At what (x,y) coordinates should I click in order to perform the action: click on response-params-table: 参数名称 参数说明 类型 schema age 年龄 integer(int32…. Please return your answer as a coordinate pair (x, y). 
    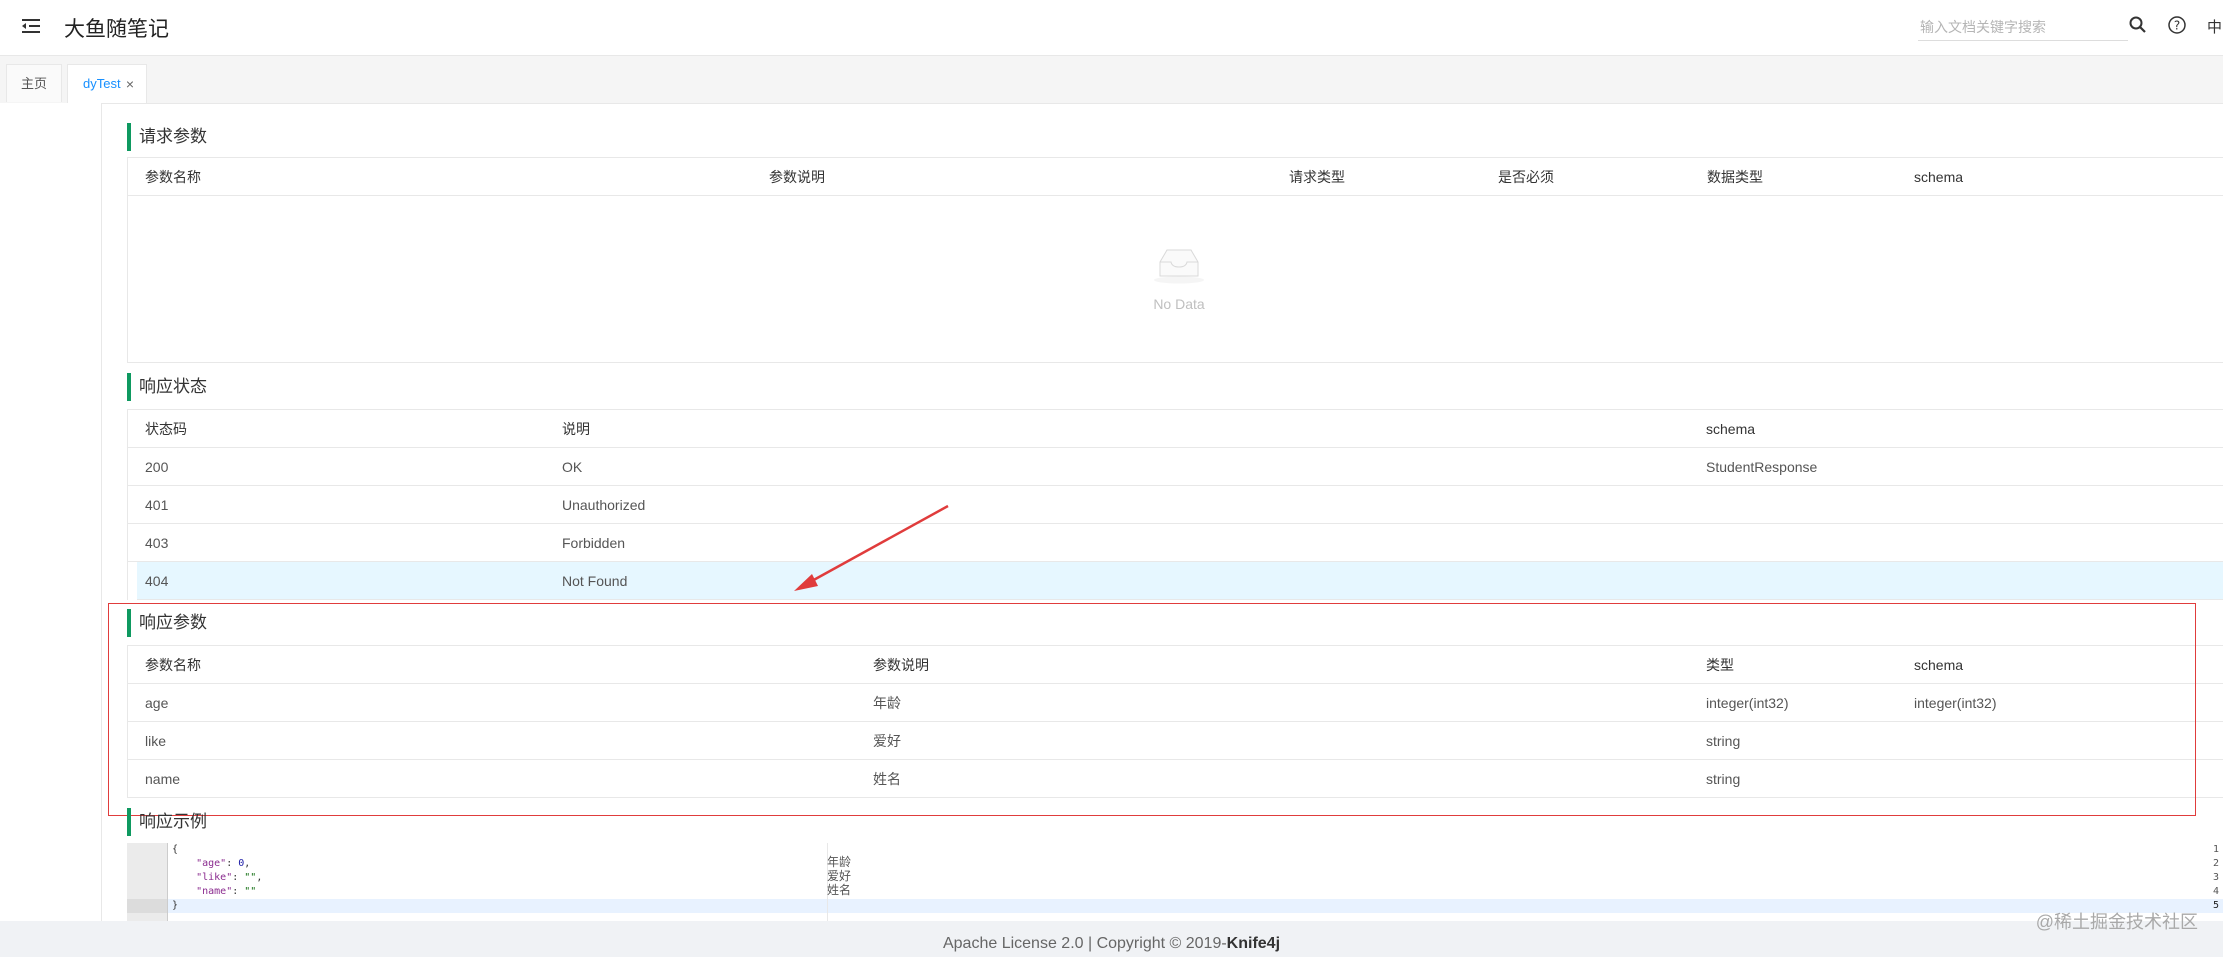
    Looking at the image, I should click on (1175, 721).